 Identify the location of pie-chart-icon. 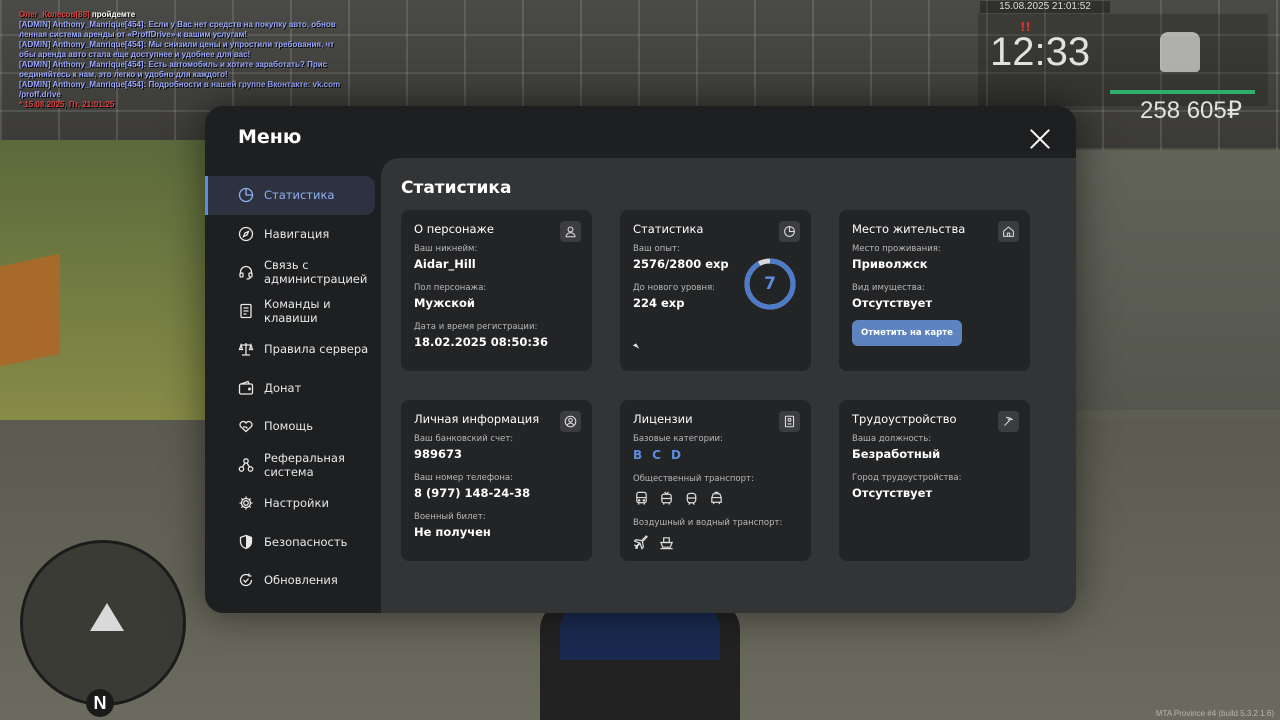
(789, 231).